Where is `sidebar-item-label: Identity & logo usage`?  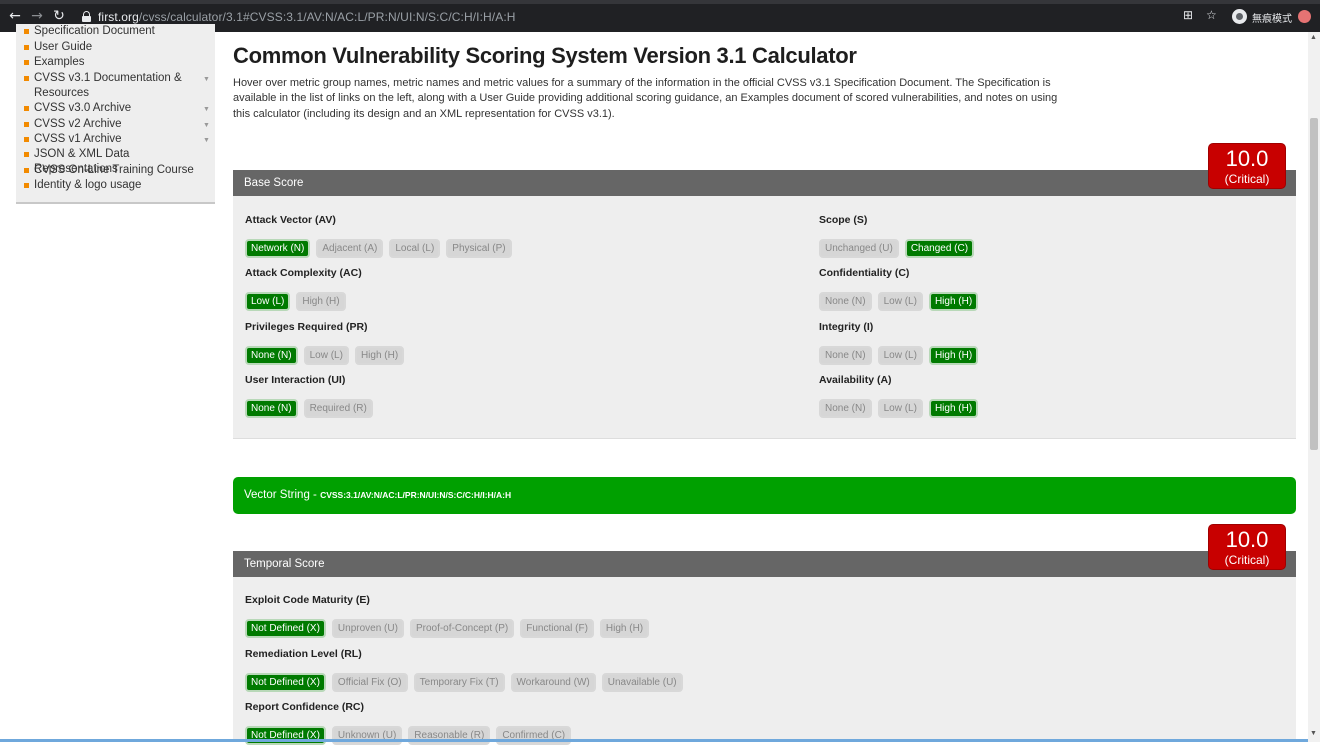 sidebar-item-label: Identity & logo usage is located at coordinates (119, 185).